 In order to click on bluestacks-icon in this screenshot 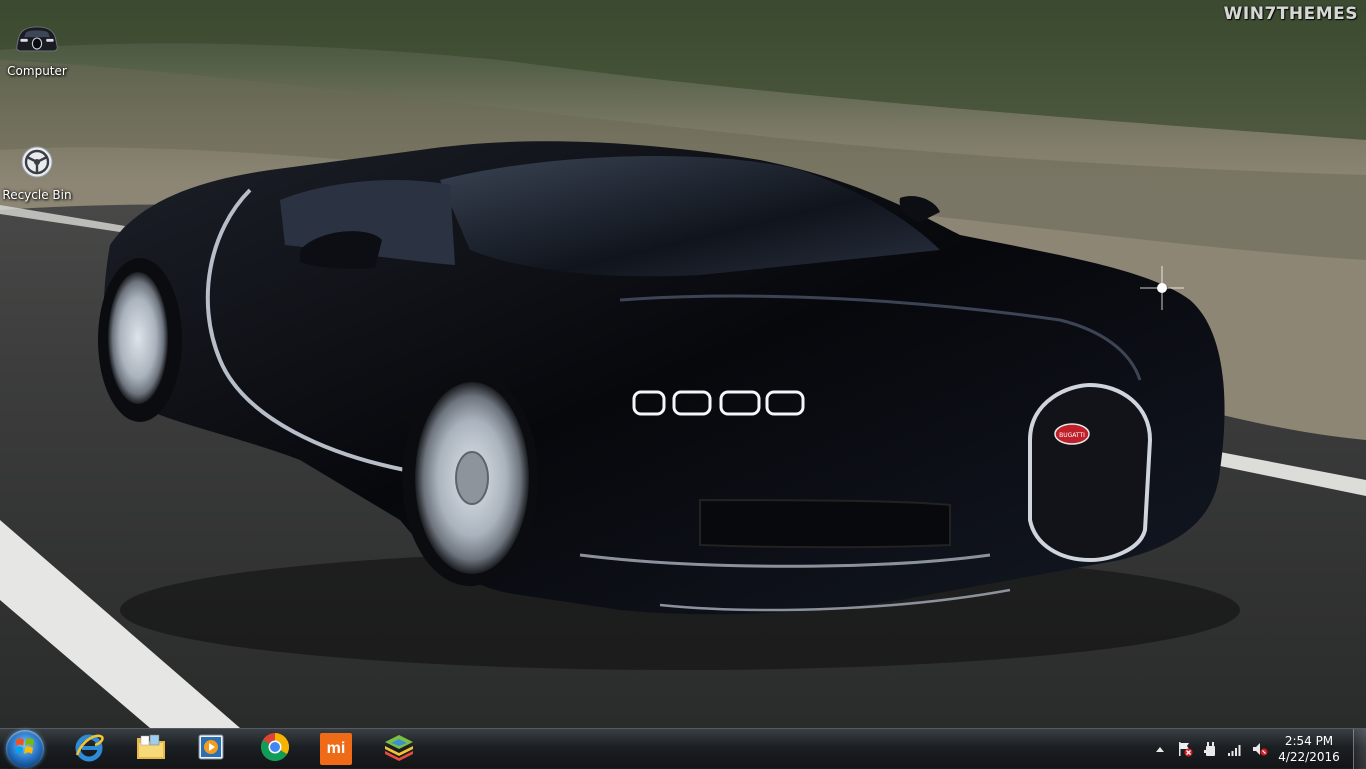, I will do `click(399, 749)`.